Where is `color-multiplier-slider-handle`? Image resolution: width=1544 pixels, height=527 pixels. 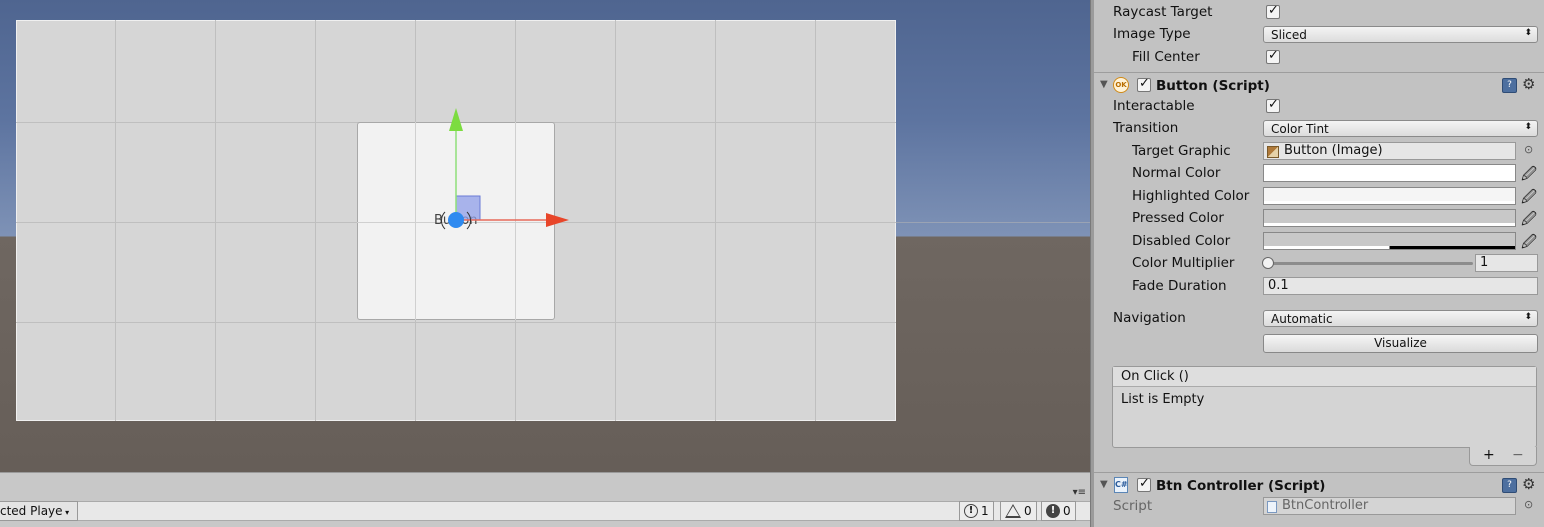 color-multiplier-slider-handle is located at coordinates (1268, 263).